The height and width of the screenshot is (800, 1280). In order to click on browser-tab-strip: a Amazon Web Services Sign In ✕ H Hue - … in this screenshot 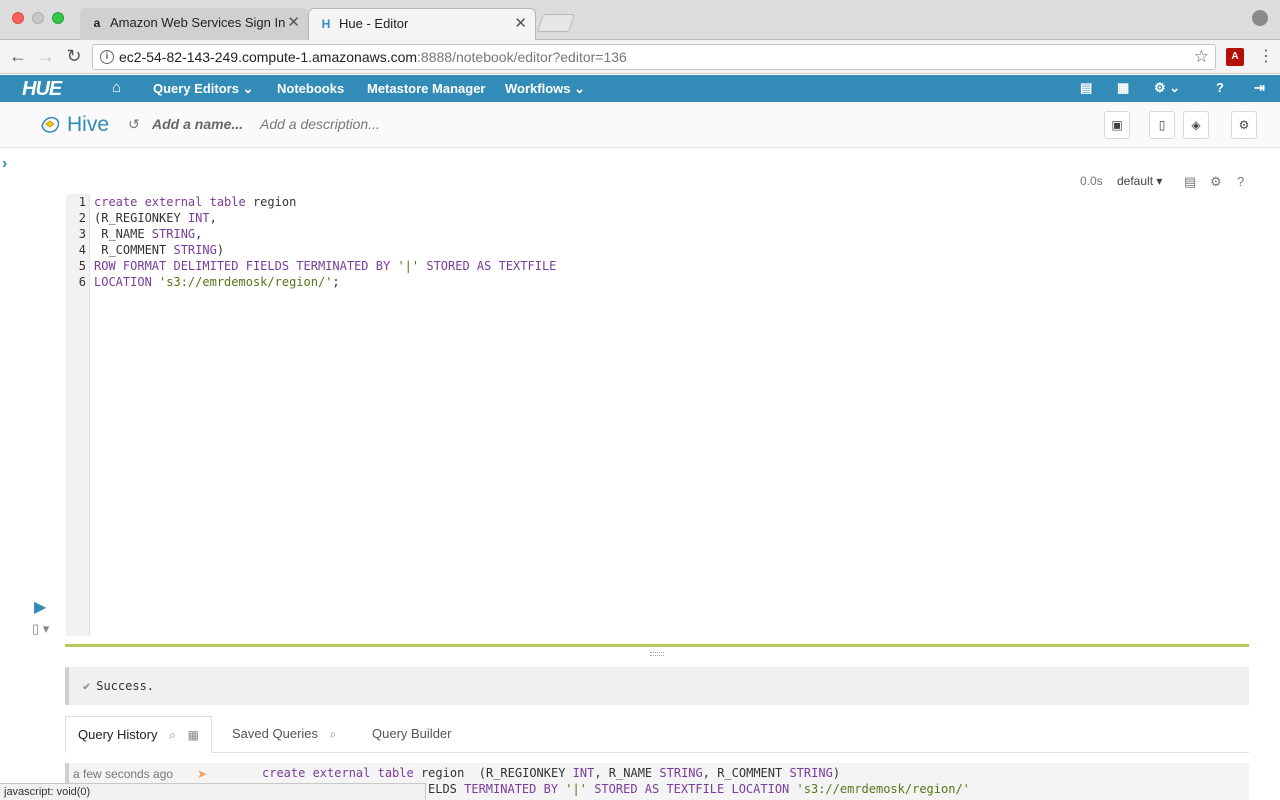, I will do `click(640, 20)`.